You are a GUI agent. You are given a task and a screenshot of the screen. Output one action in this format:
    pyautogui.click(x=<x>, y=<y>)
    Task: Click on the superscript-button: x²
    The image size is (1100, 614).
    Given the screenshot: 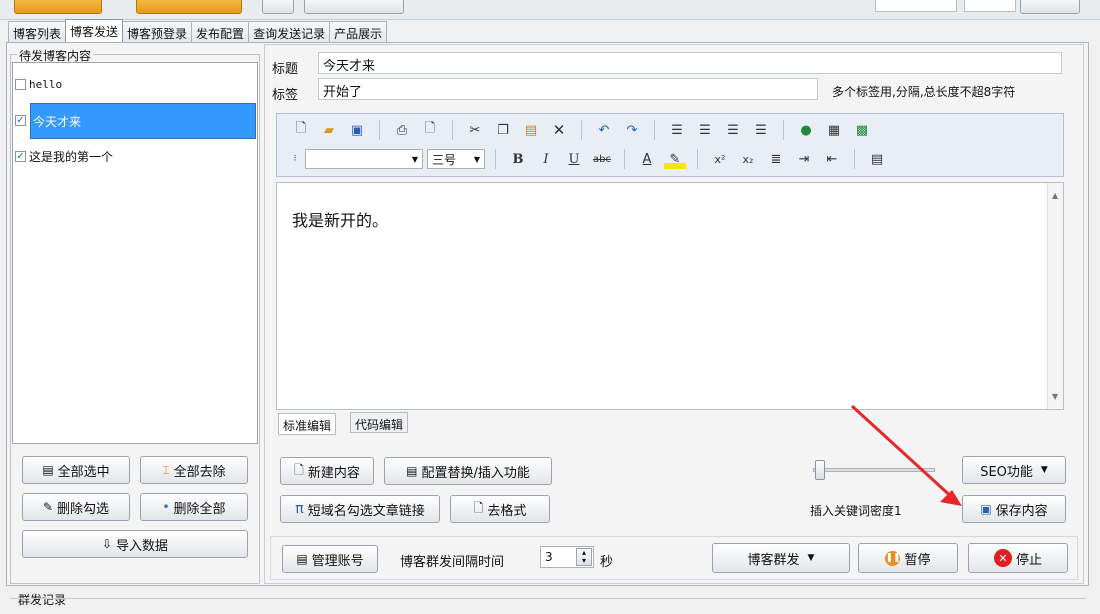 What is the action you would take?
    pyautogui.click(x=720, y=159)
    